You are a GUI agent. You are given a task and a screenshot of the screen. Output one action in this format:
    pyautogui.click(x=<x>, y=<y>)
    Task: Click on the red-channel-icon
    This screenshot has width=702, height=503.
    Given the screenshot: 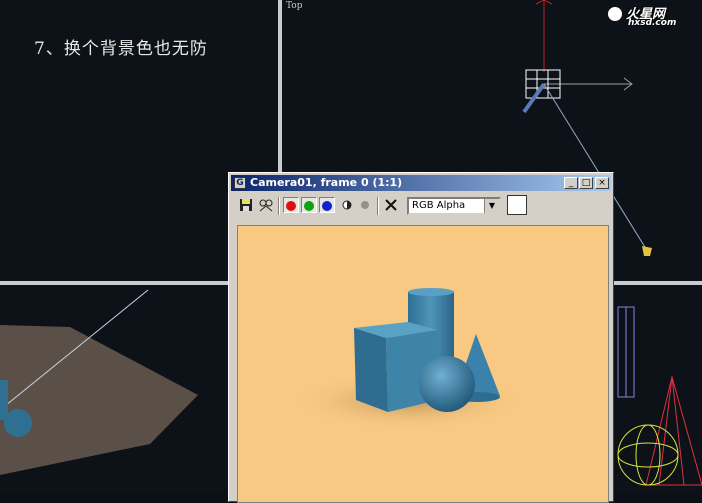 What is the action you would take?
    pyautogui.click(x=291, y=206)
    